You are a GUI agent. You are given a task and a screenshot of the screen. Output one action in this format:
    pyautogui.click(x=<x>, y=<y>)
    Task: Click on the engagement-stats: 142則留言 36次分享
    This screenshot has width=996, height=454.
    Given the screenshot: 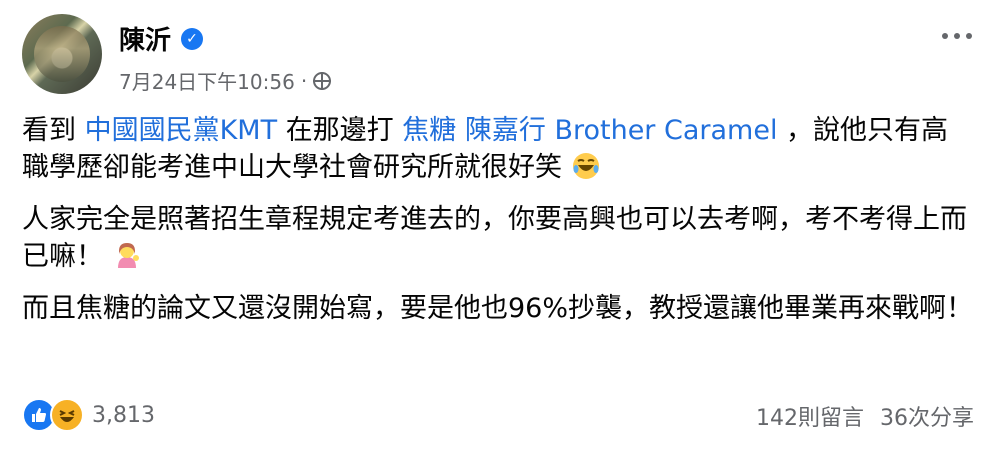 What is the action you would take?
    pyautogui.click(x=865, y=416)
    